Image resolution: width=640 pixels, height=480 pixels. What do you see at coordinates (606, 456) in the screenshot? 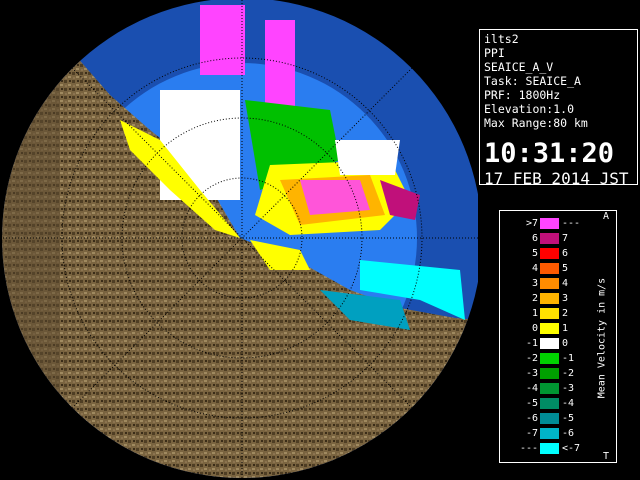
I see `legend-bottom-marker: T` at bounding box center [606, 456].